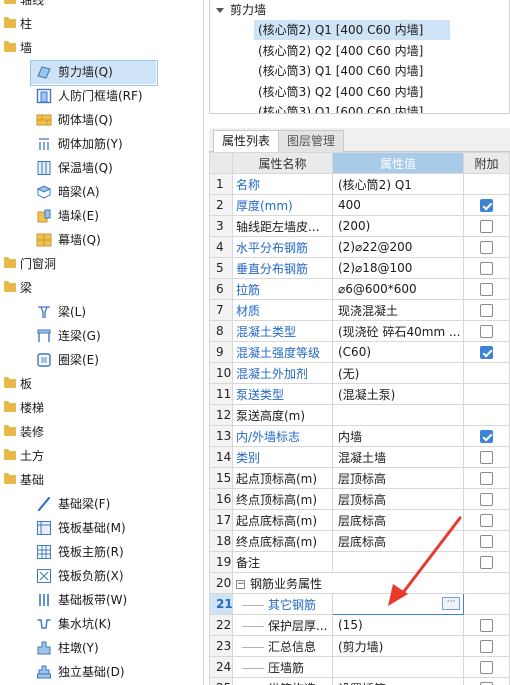  I want to click on property-value: (剪力墙), so click(398, 646).